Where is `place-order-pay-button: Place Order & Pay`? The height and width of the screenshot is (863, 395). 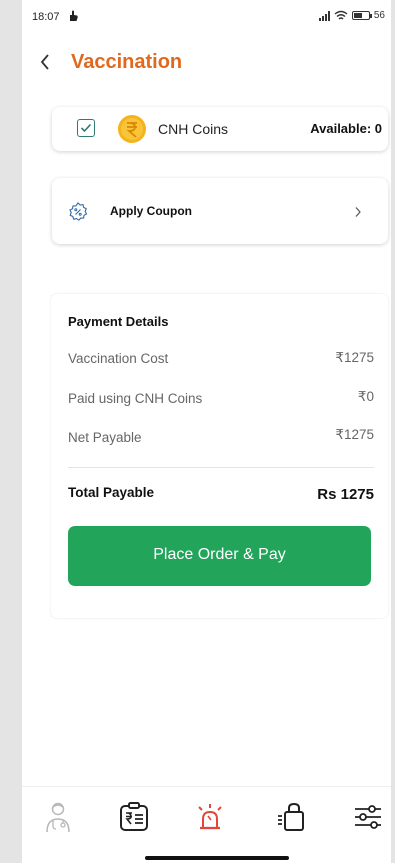 place-order-pay-button: Place Order & Pay is located at coordinates (219, 556).